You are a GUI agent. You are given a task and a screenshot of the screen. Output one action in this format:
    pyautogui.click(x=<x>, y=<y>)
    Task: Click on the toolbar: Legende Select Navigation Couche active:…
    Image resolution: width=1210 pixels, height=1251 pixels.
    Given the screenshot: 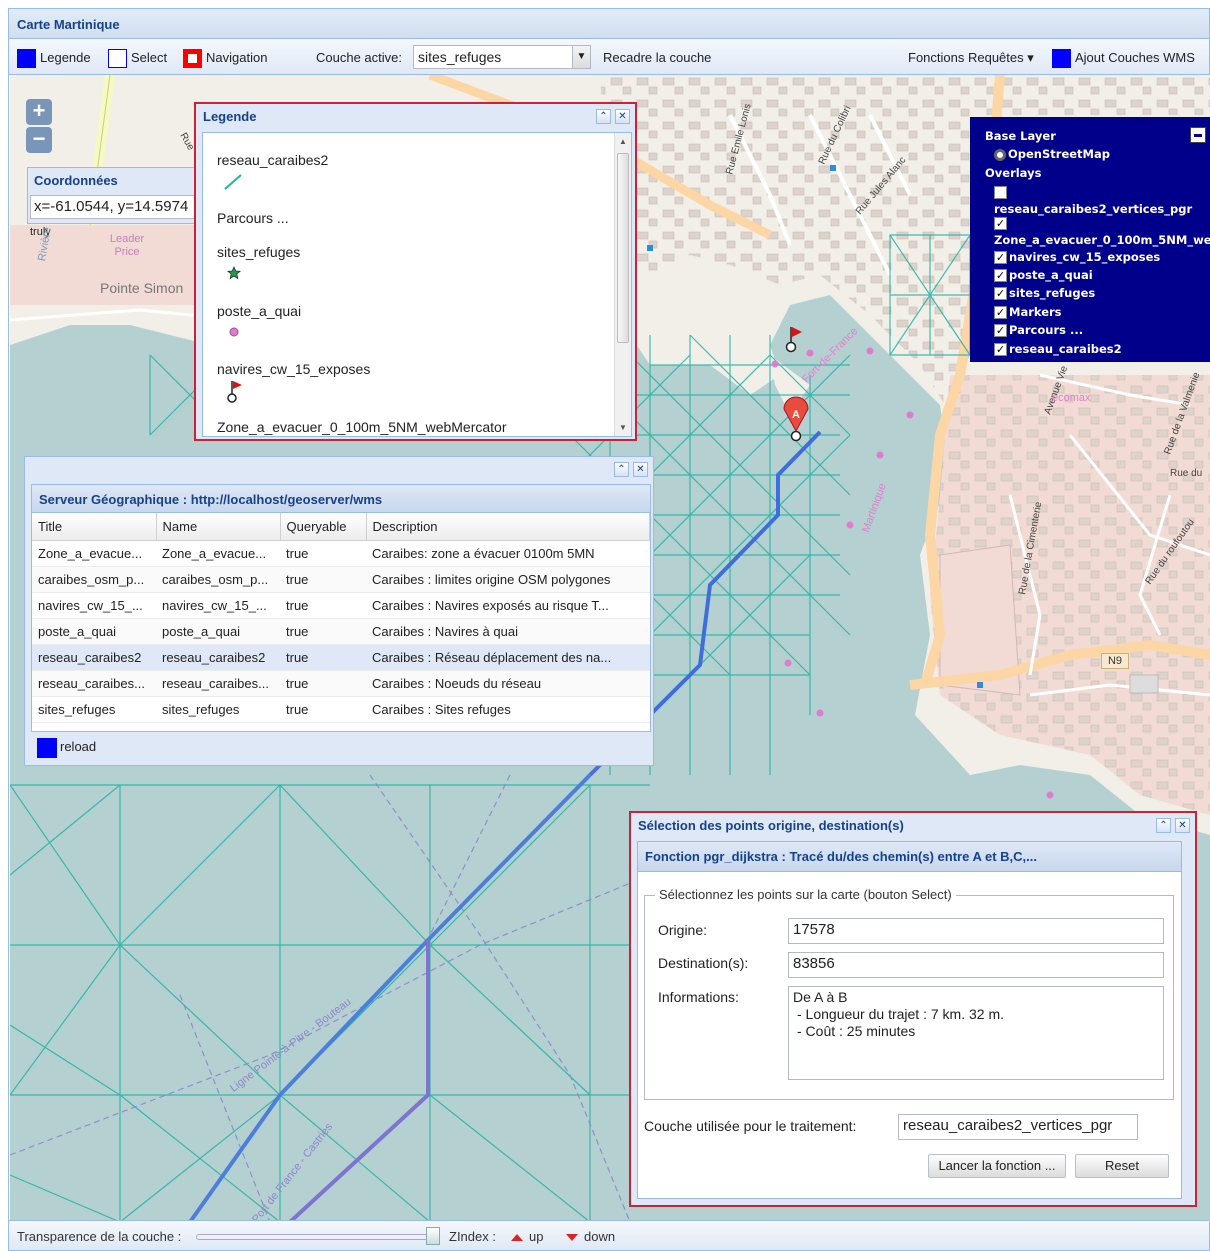 What is the action you would take?
    pyautogui.click(x=609, y=57)
    